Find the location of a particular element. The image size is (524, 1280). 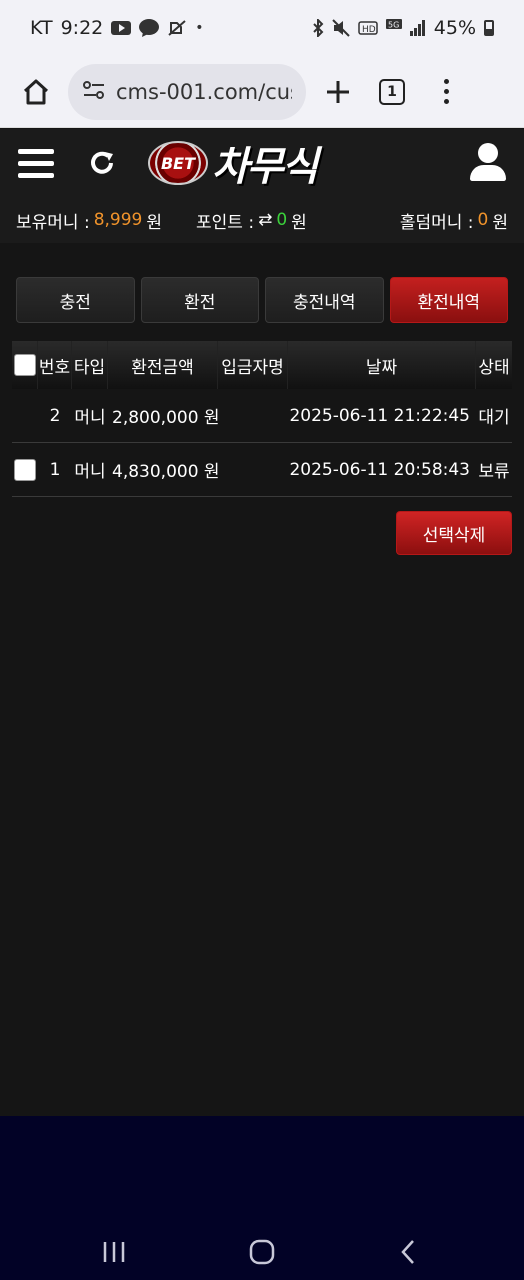

bluetooth-icon is located at coordinates (318, 28).